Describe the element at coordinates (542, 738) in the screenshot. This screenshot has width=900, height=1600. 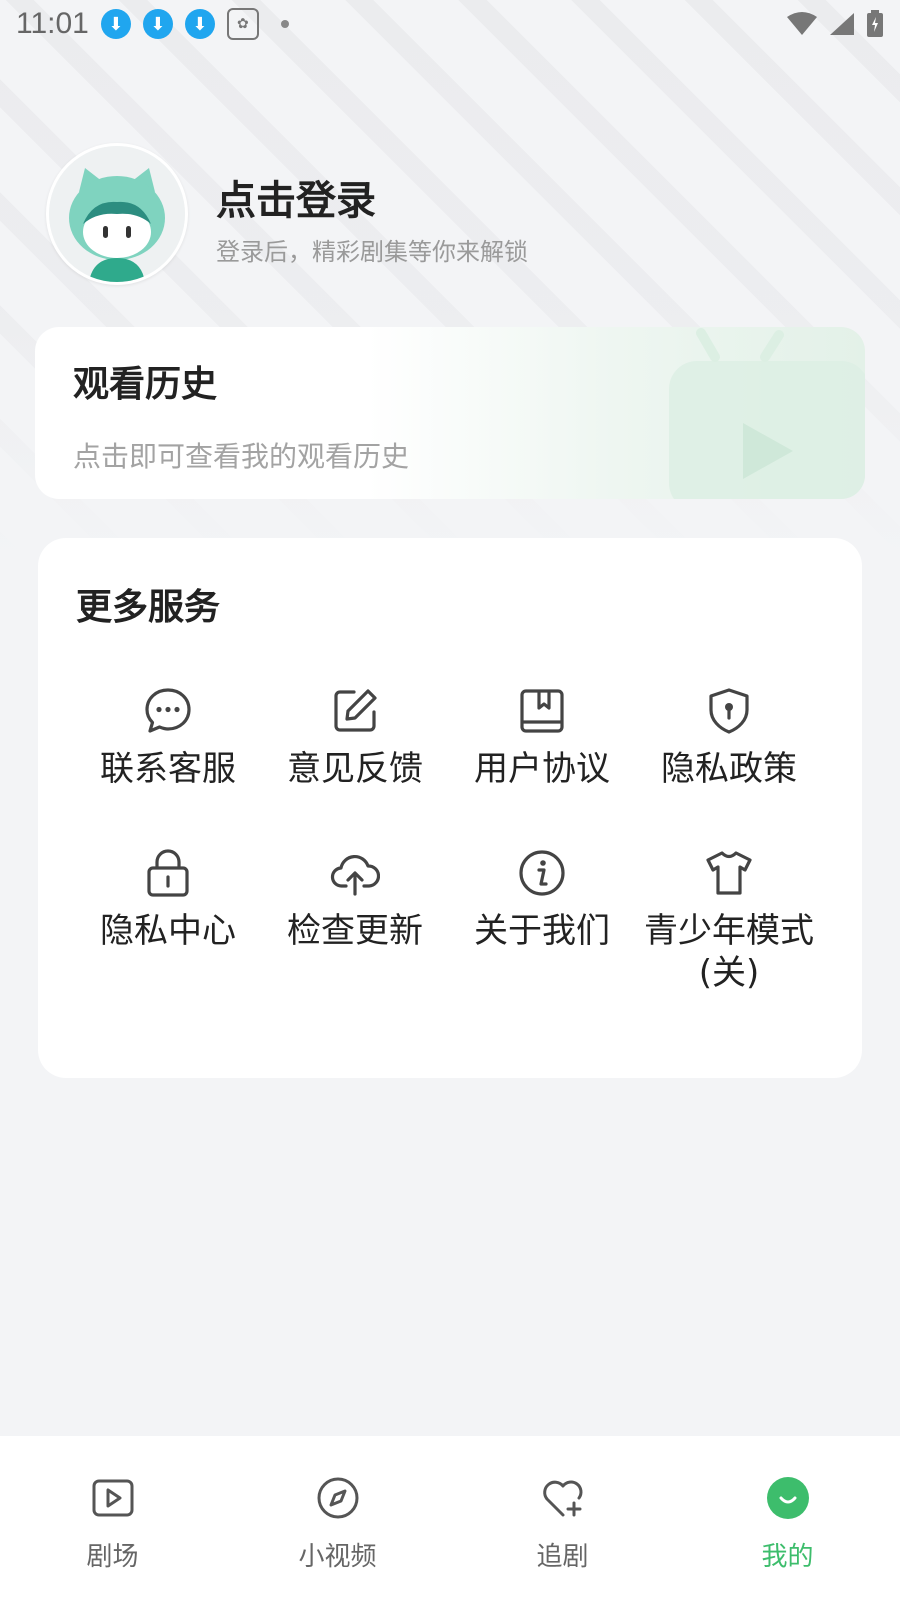
I see `service-user-agreement: 用户协议` at that location.